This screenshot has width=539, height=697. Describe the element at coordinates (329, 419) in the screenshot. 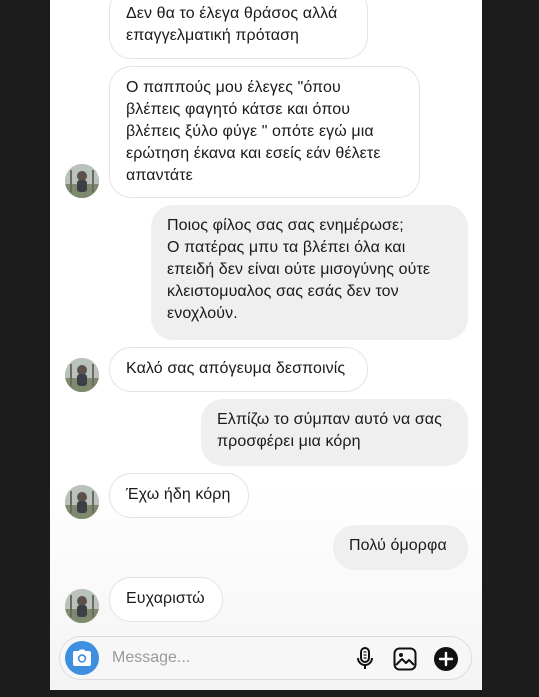

I see `message-text-line: Ελπίζω το σύμπαν αυτό να σας` at that location.